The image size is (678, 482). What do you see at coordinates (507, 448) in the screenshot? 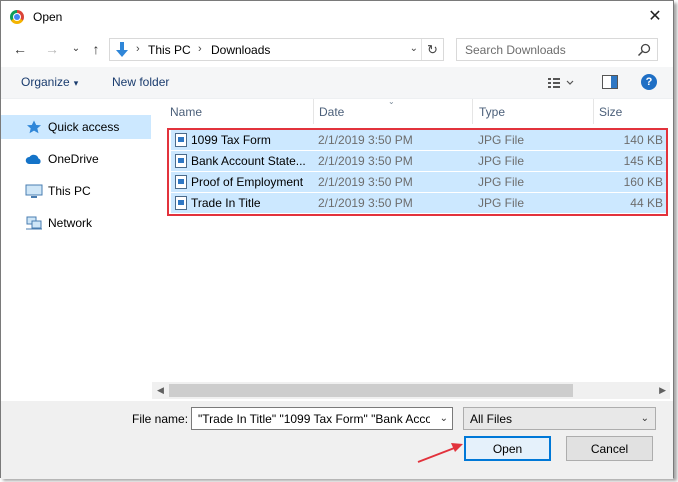
I see `open-button: Open` at bounding box center [507, 448].